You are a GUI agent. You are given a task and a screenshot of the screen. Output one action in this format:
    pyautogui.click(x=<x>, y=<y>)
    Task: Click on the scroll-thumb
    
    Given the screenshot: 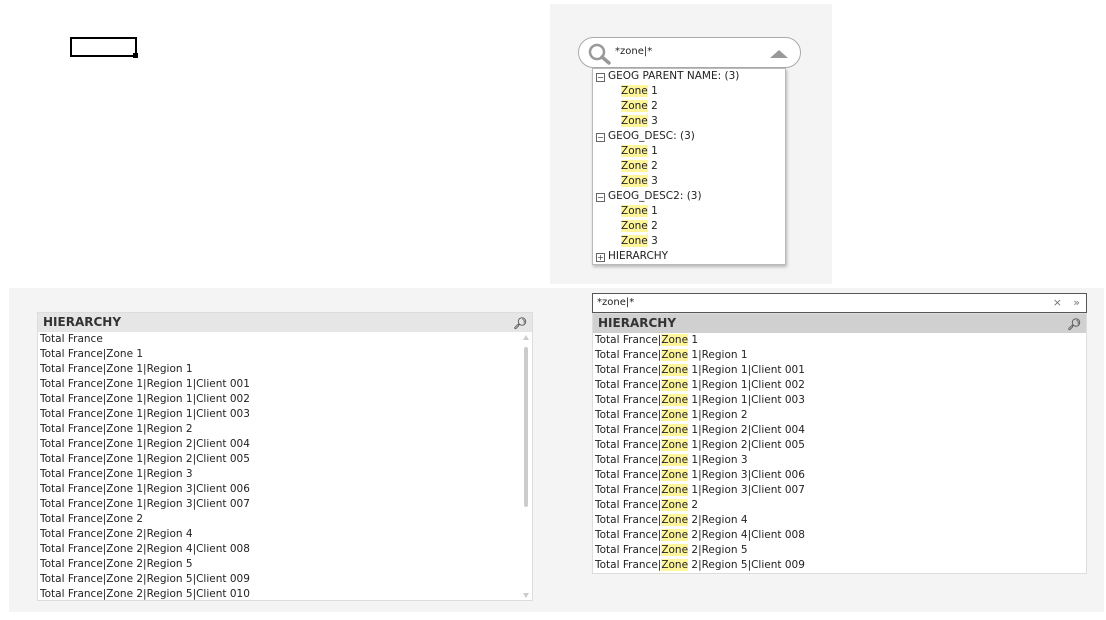 What is the action you would take?
    pyautogui.click(x=526, y=427)
    